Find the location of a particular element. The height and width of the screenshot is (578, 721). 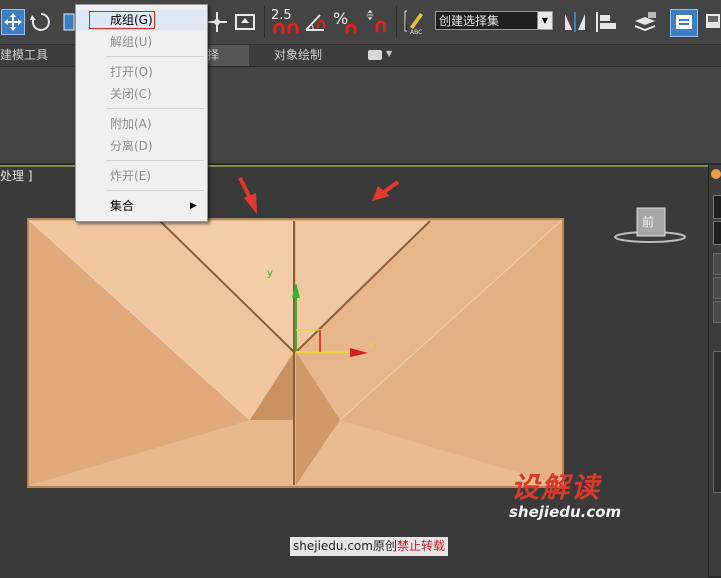

menu-item-group: 成组(G) is located at coordinates (141, 20).